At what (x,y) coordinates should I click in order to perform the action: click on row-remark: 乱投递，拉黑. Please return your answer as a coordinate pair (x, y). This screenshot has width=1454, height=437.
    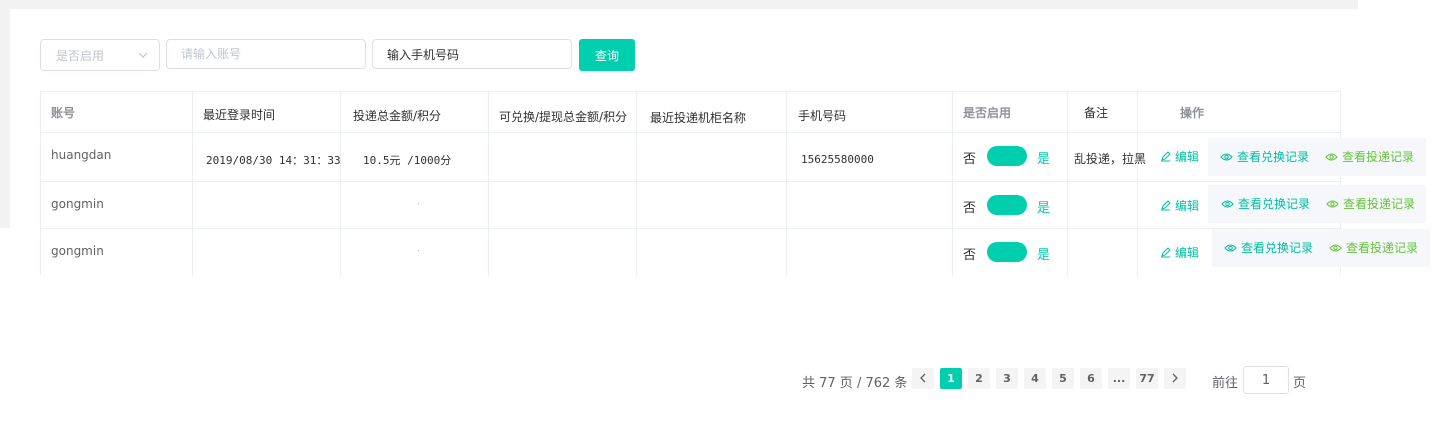
    Looking at the image, I should click on (1110, 159).